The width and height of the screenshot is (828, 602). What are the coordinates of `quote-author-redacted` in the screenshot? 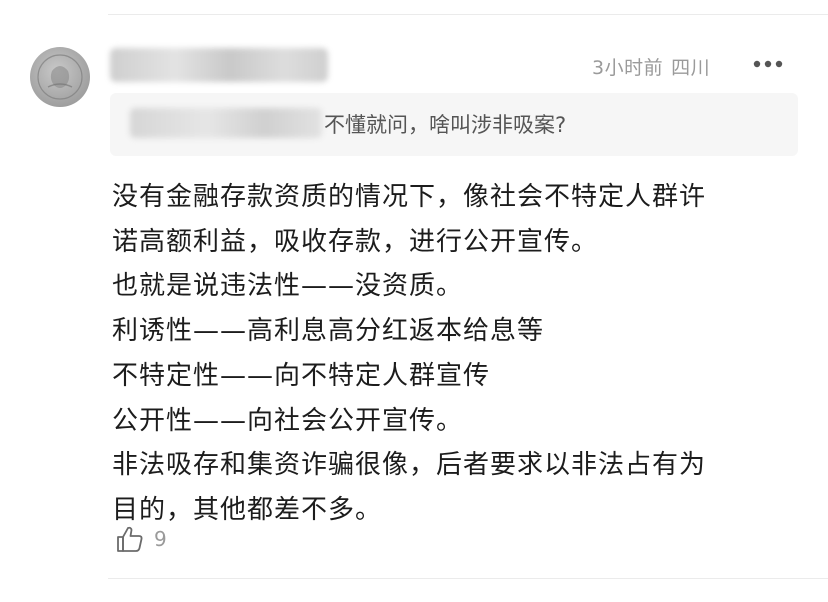 It's located at (226, 123).